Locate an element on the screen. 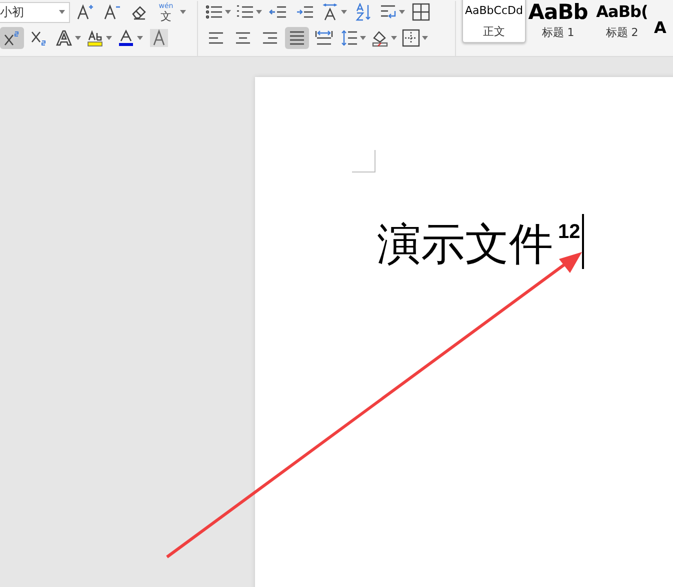 The width and height of the screenshot is (673, 587). borders-icon is located at coordinates (411, 38).